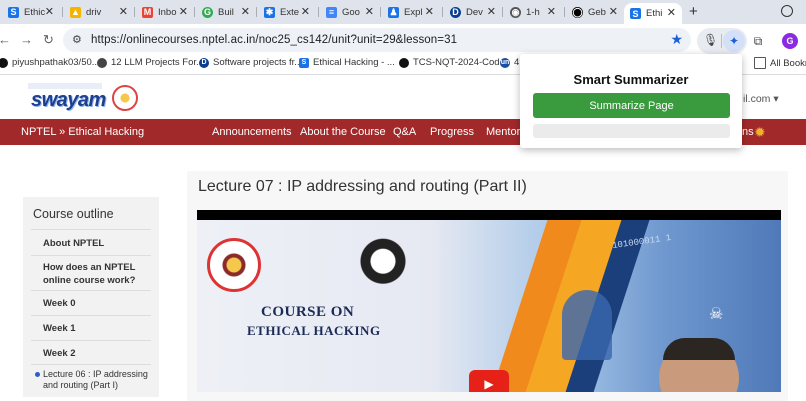 Image resolution: width=806 pixels, height=401 pixels. What do you see at coordinates (125, 98) in the screenshot?
I see `emblem-icon` at bounding box center [125, 98].